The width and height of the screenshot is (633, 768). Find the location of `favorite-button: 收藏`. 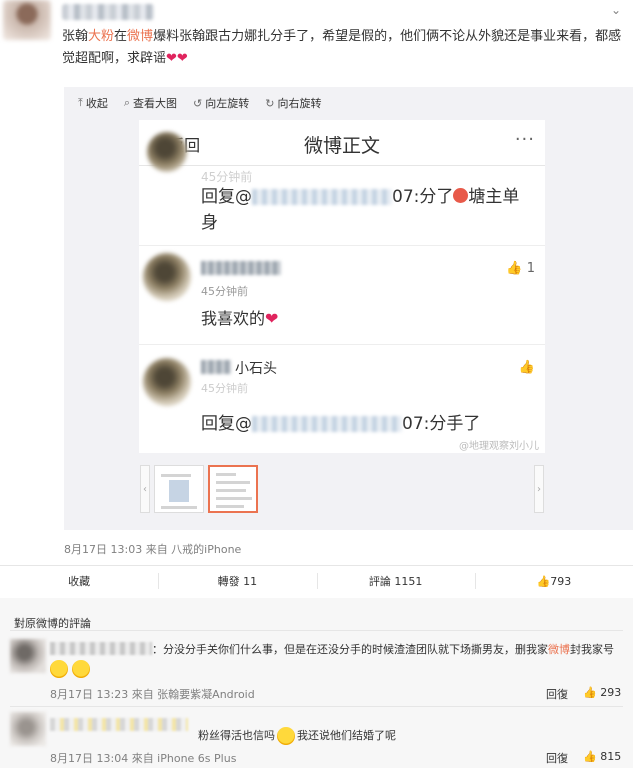

favorite-button: 收藏 is located at coordinates (79, 581).